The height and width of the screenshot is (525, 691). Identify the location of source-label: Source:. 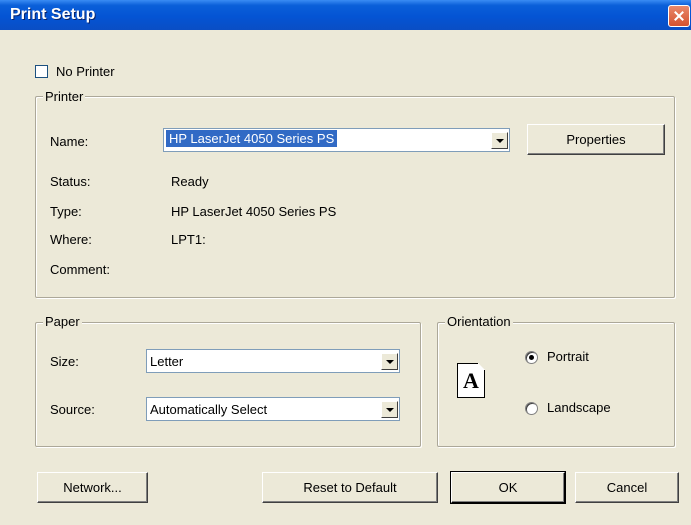
(72, 409).